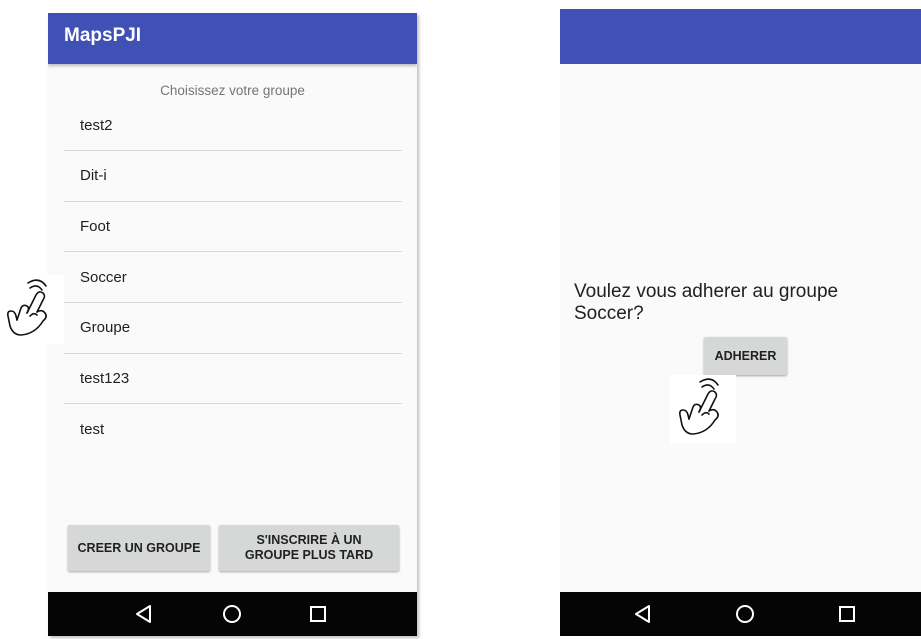  What do you see at coordinates (309, 540) in the screenshot?
I see `join-later-label-line1: S'INSCRIRE À UN` at bounding box center [309, 540].